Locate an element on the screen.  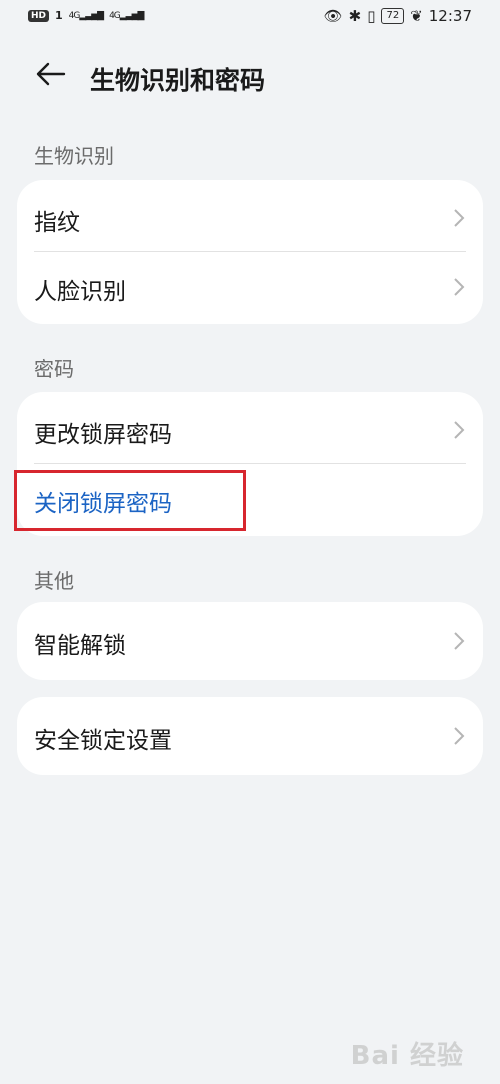
fingerprint-item: 指纹 is located at coordinates (250, 218).